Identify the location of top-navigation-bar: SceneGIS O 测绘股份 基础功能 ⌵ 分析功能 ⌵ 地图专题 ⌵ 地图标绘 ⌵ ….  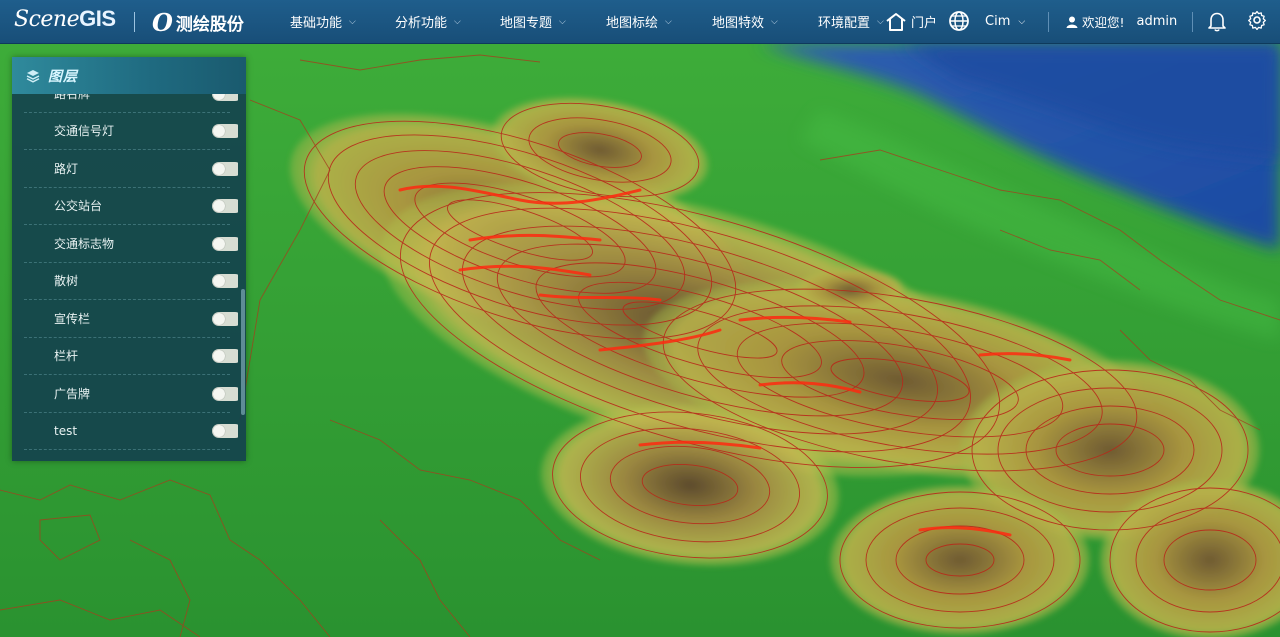
(640, 22).